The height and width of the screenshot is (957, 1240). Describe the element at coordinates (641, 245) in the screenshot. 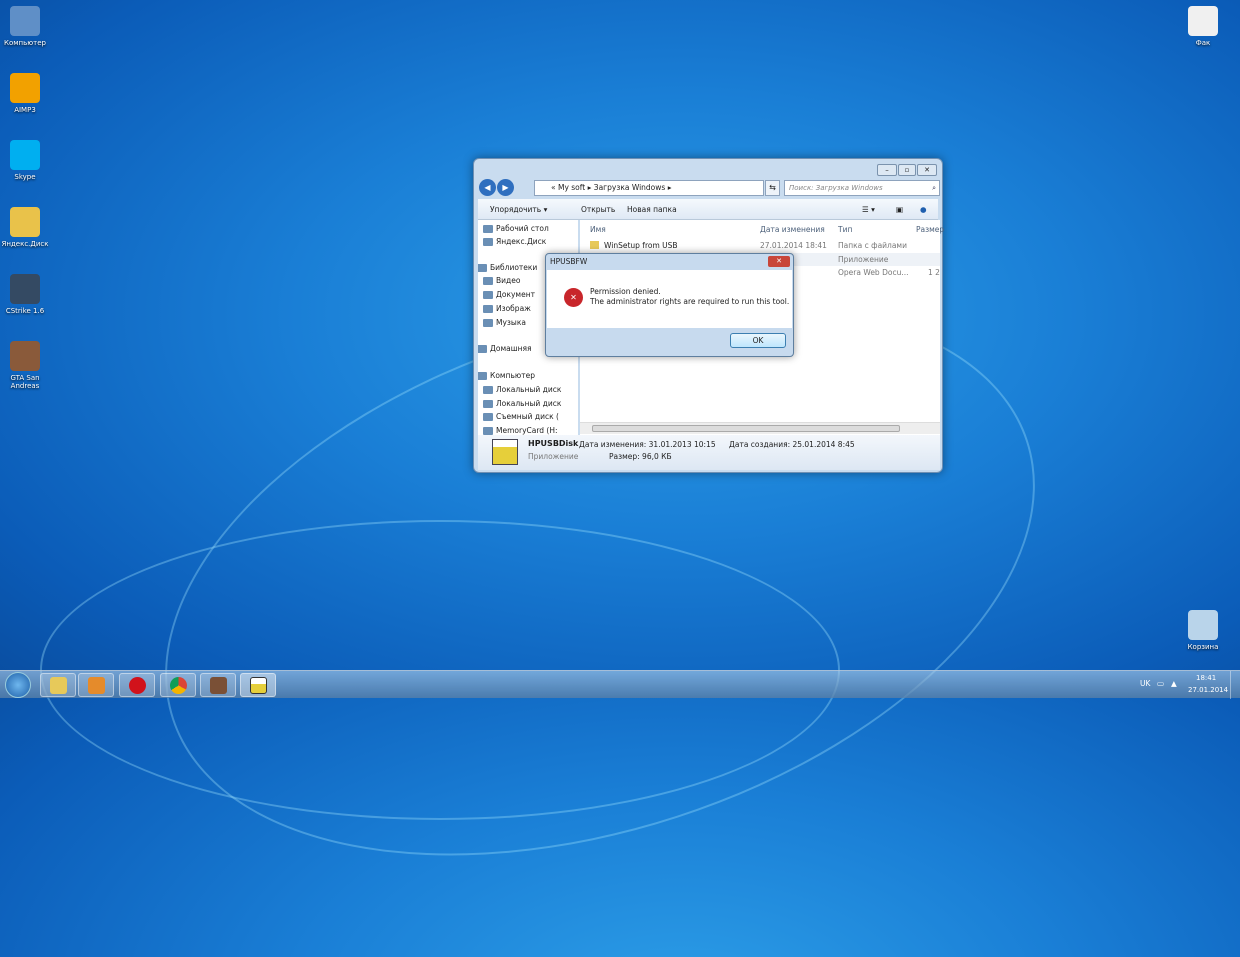

I see `file-name: WinSetup from USB` at that location.